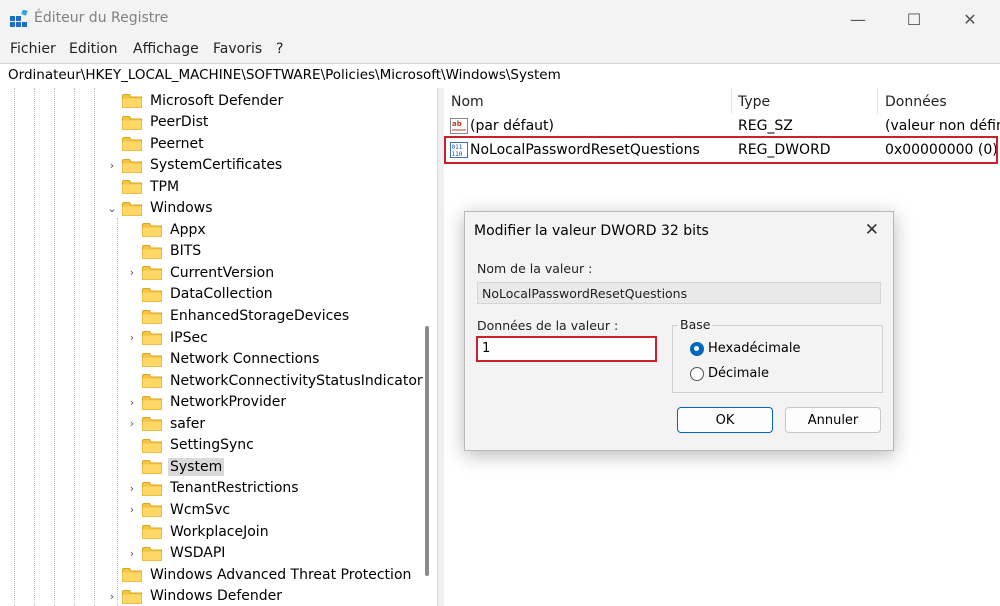 The width and height of the screenshot is (1000, 606). I want to click on tree-node: PeerDist, so click(158, 122).